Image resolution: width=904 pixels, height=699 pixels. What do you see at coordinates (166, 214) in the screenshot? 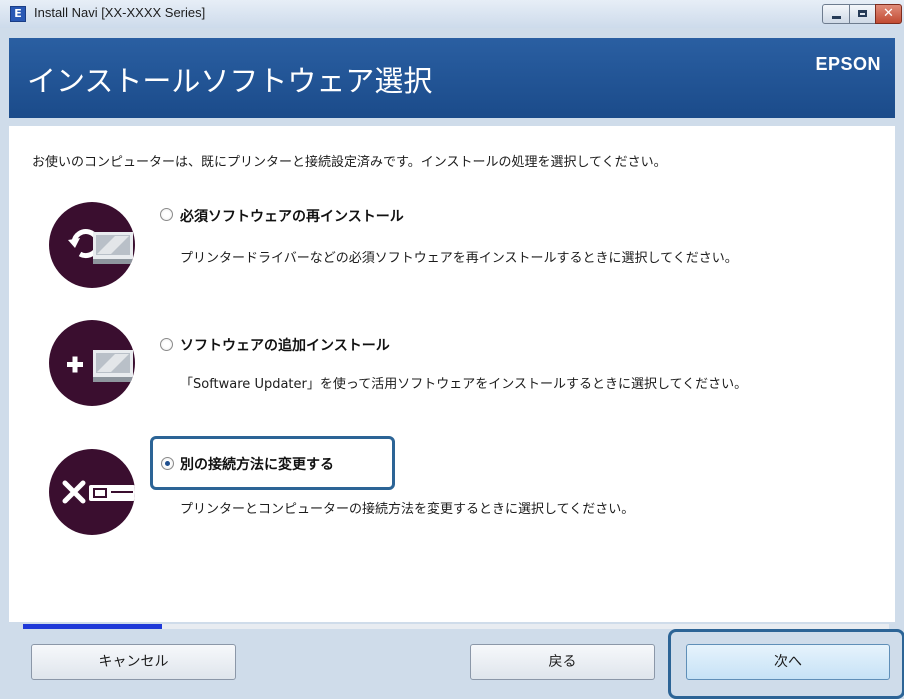
I see `reinstall-radio` at bounding box center [166, 214].